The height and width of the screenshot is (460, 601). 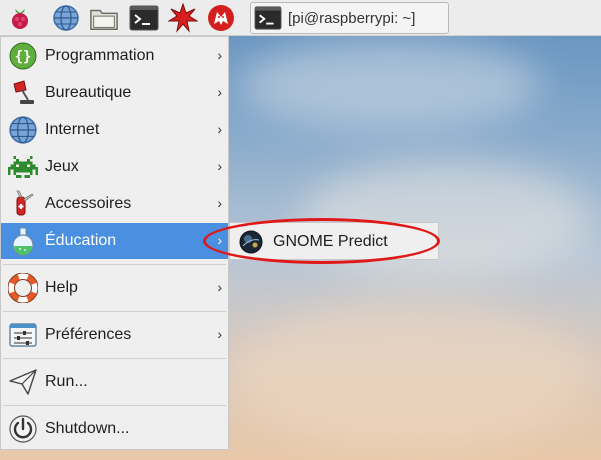 I want to click on menu-item-internet: Internet ›, so click(x=114, y=130).